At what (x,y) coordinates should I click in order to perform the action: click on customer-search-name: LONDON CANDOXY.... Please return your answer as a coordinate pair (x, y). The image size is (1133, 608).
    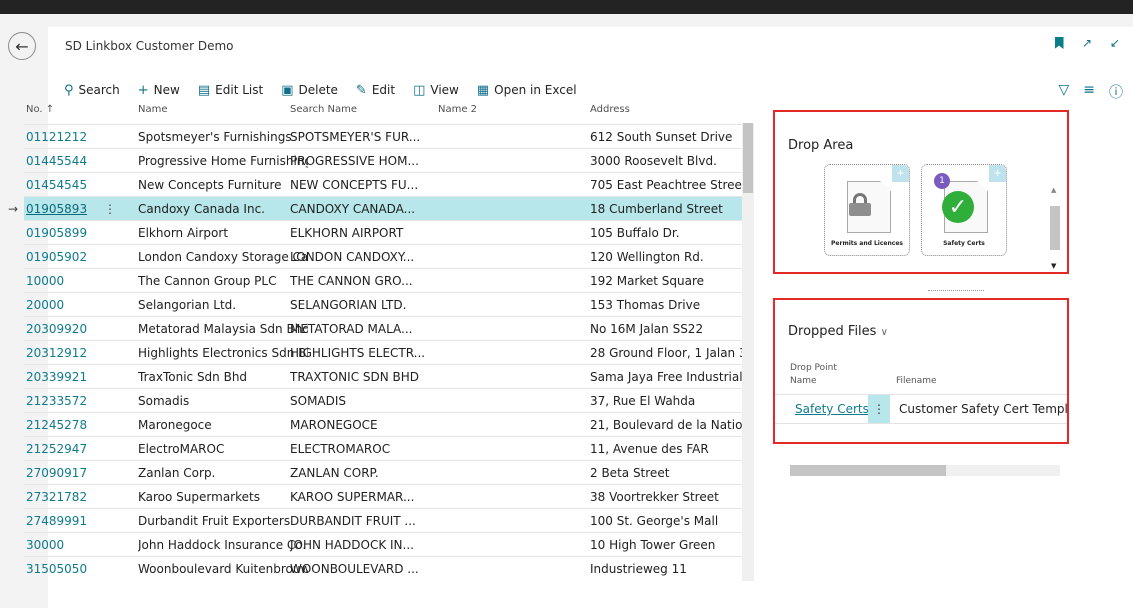
    Looking at the image, I should click on (352, 257).